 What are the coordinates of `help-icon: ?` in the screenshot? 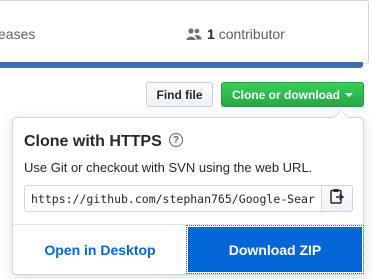 It's located at (176, 140).